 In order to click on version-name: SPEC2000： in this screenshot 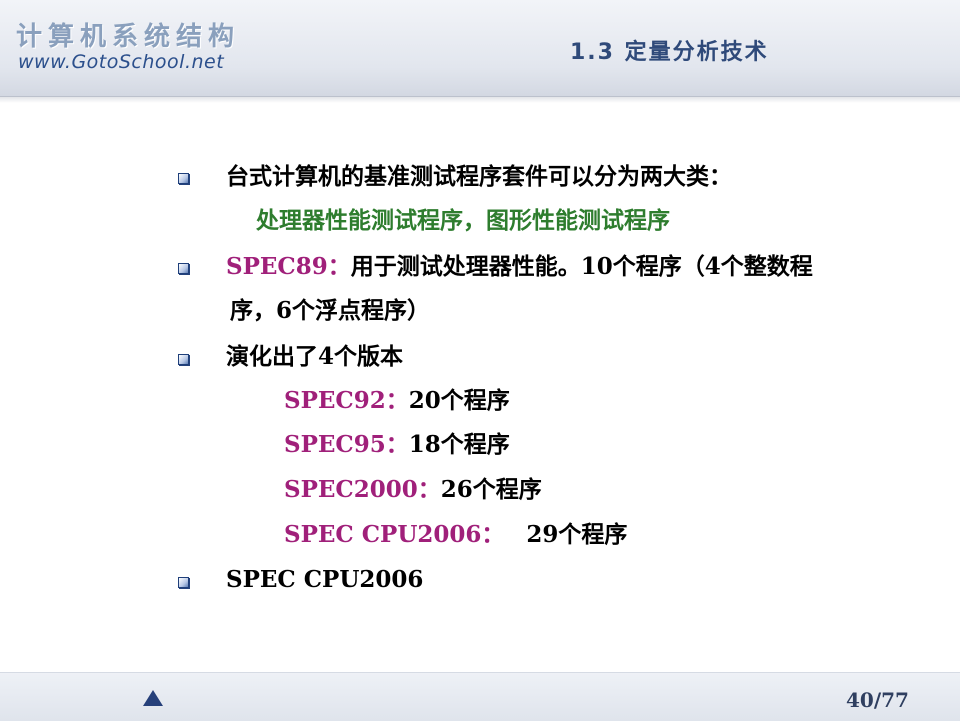, I will do `click(362, 489)`.